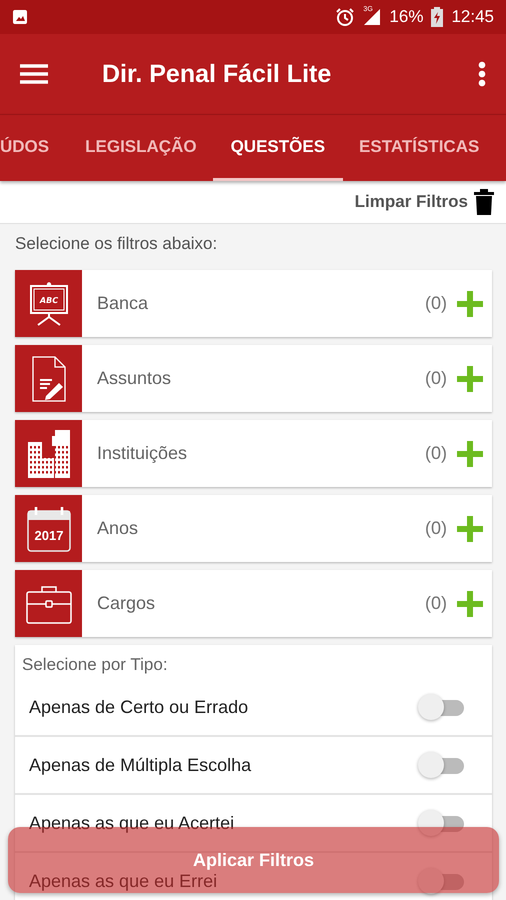  I want to click on section-heading: Selecione por Tipo:, so click(95, 665).